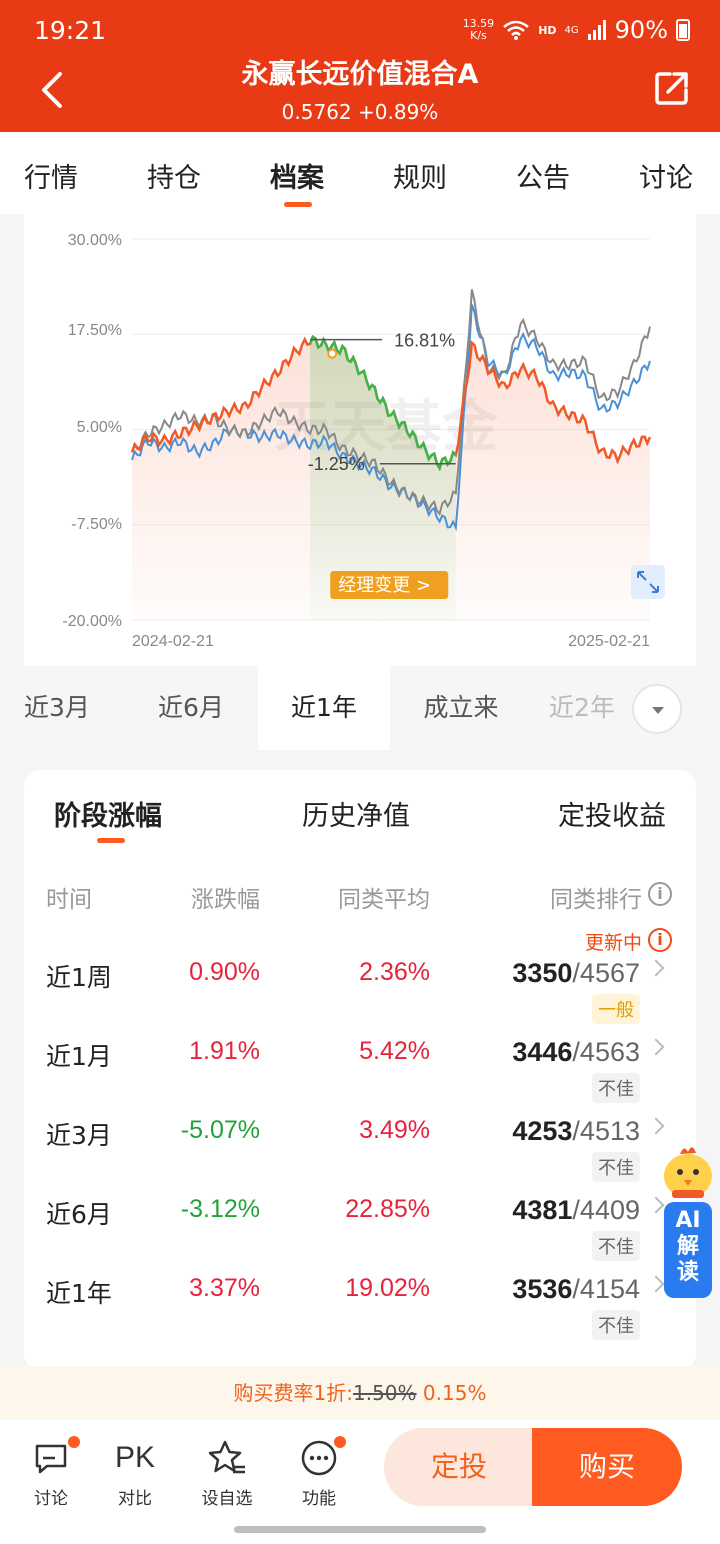 The image size is (720, 1544). Describe the element at coordinates (571, 30) in the screenshot. I see `network-type: 4G` at that location.